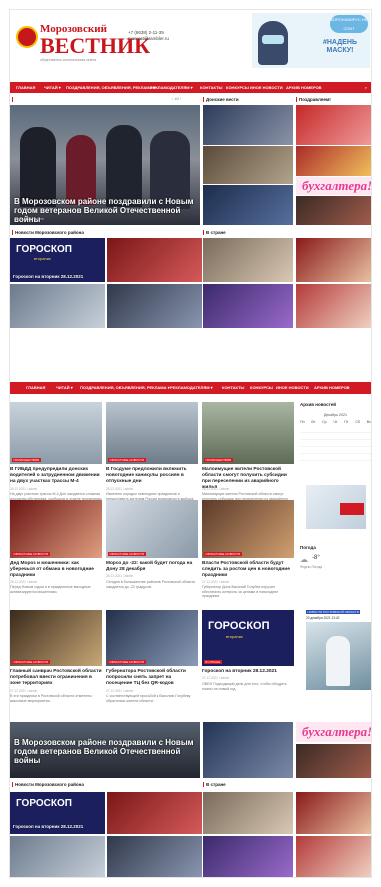 The height and width of the screenshot is (887, 381). I want to click on donskie-image-repeat, so click(248, 750).